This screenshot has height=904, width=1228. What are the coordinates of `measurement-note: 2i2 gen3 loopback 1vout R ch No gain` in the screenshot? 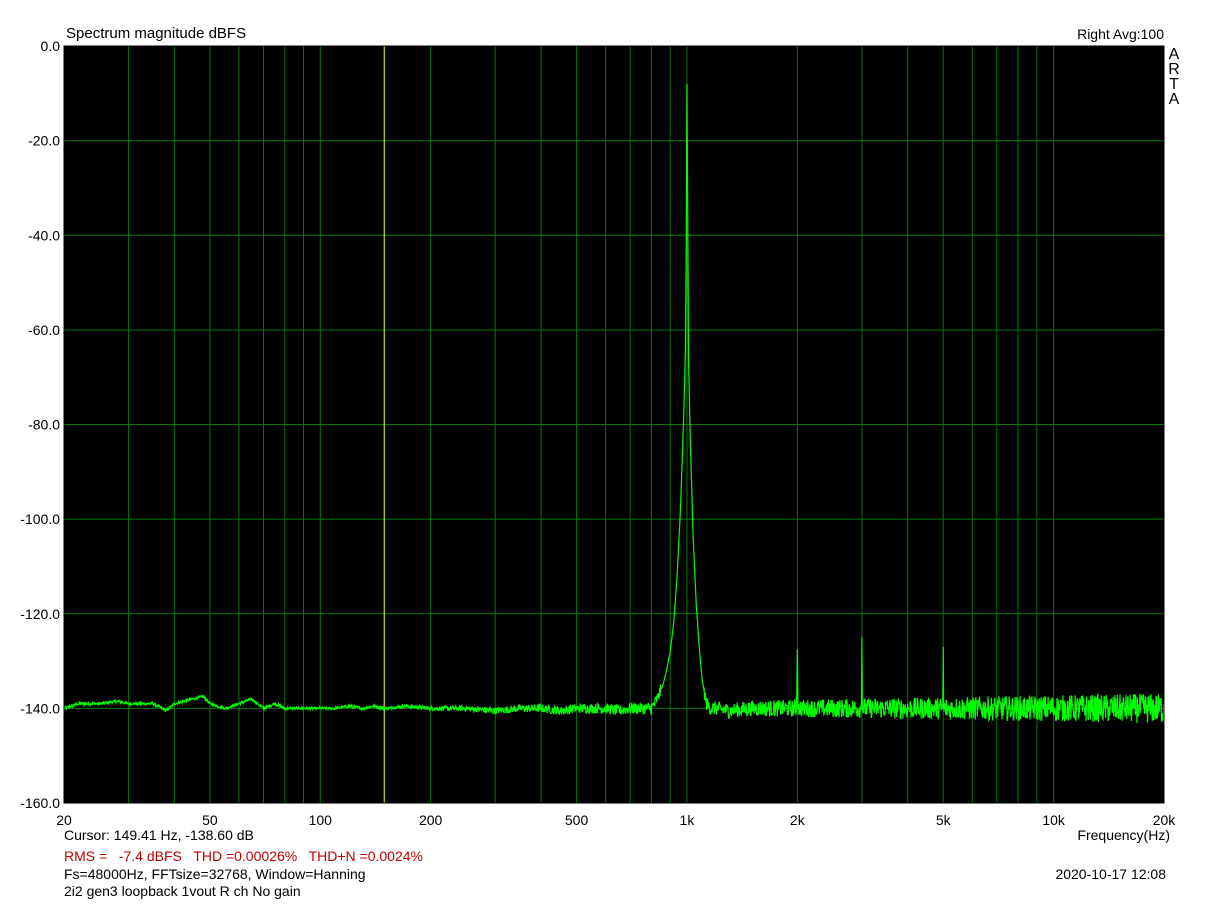 It's located at (182, 891).